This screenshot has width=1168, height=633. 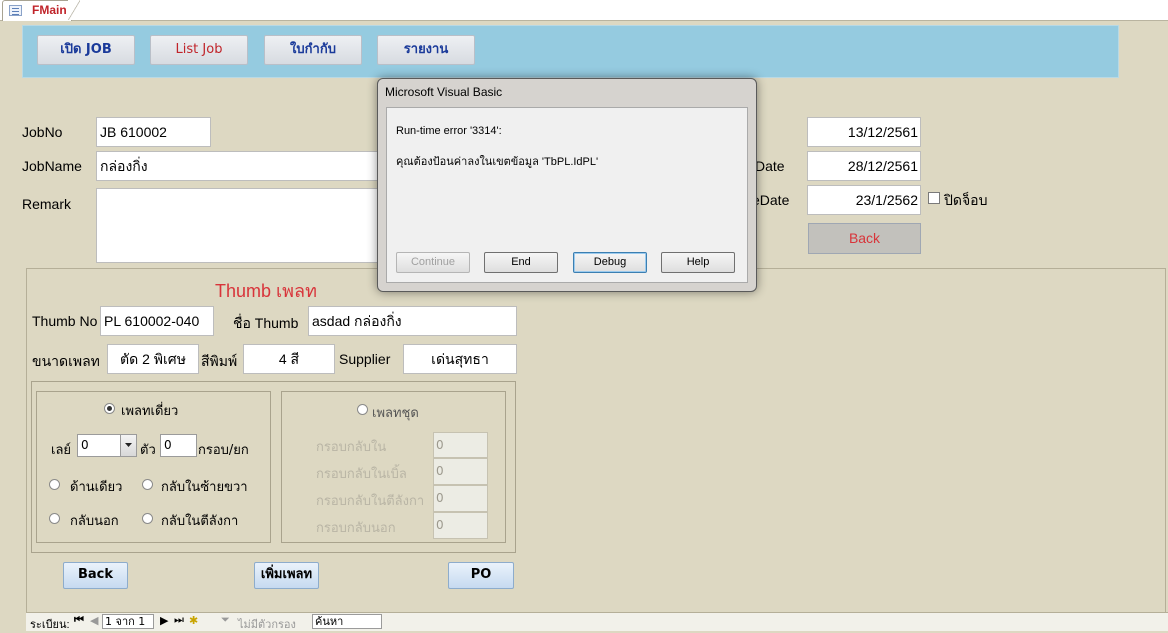 What do you see at coordinates (200, 521) in the screenshot?
I see `flip-tumble-label: กลับในตีลังกา` at bounding box center [200, 521].